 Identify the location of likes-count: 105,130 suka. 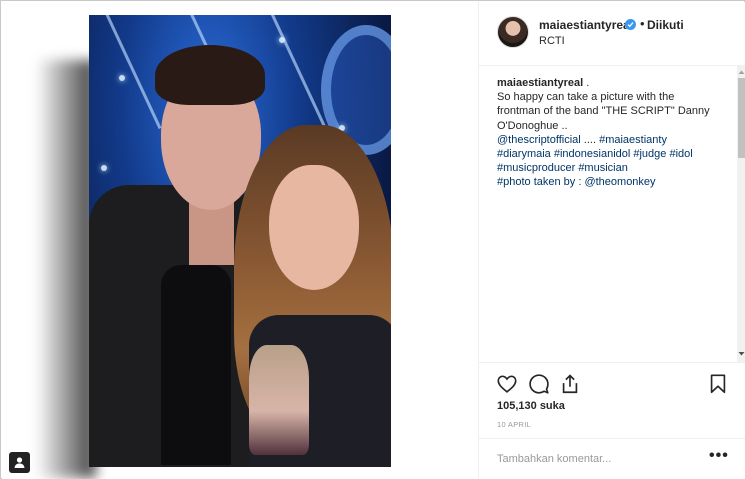
(531, 406).